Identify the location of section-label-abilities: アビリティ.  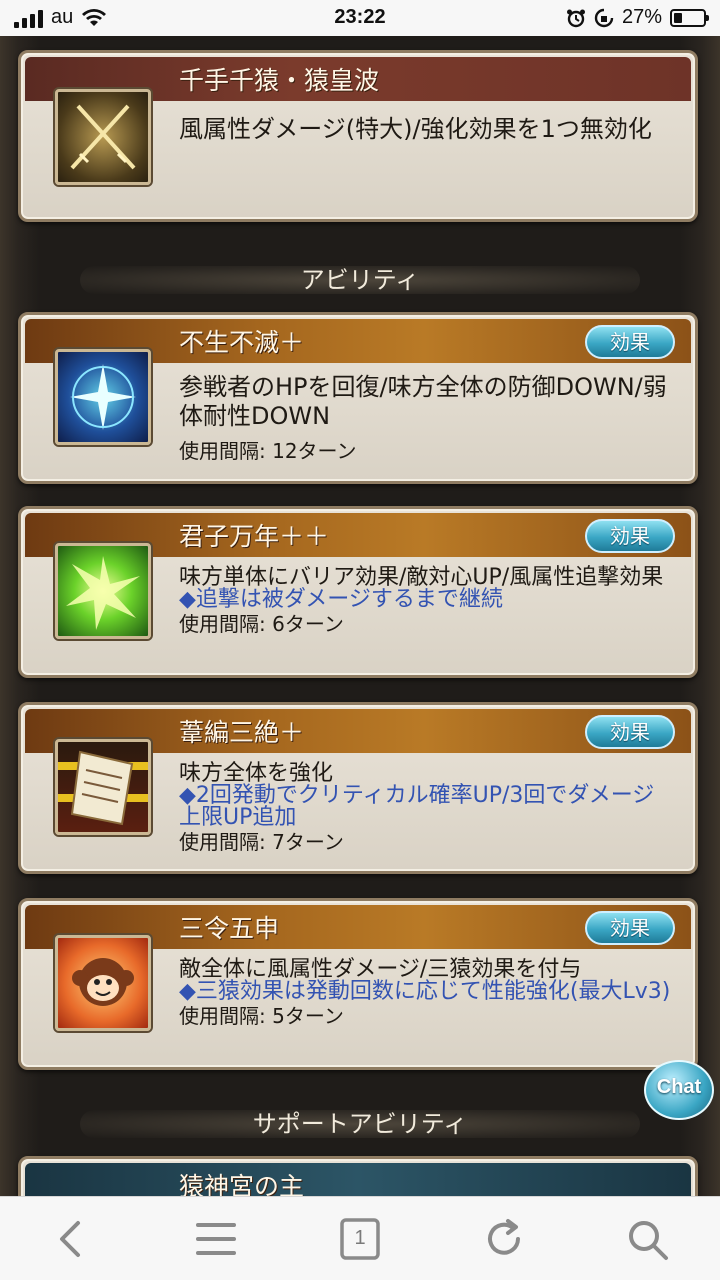
(360, 280).